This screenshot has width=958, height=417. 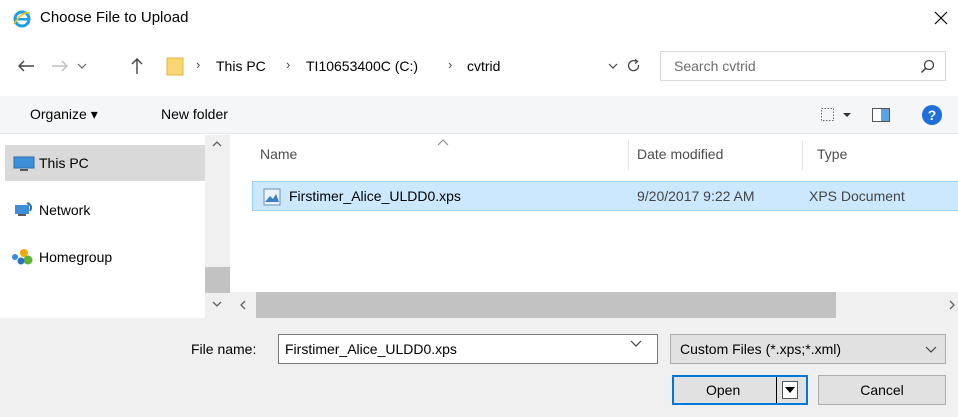 I want to click on forward-button, so click(x=60, y=66).